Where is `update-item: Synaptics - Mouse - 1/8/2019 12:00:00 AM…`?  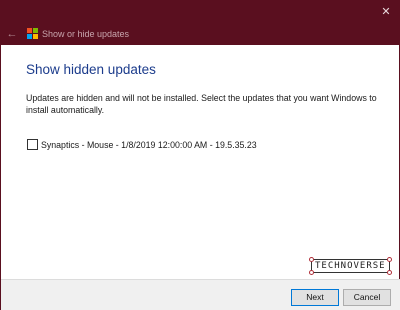
update-item: Synaptics - Mouse - 1/8/2019 12:00:00 AM… is located at coordinates (142, 144).